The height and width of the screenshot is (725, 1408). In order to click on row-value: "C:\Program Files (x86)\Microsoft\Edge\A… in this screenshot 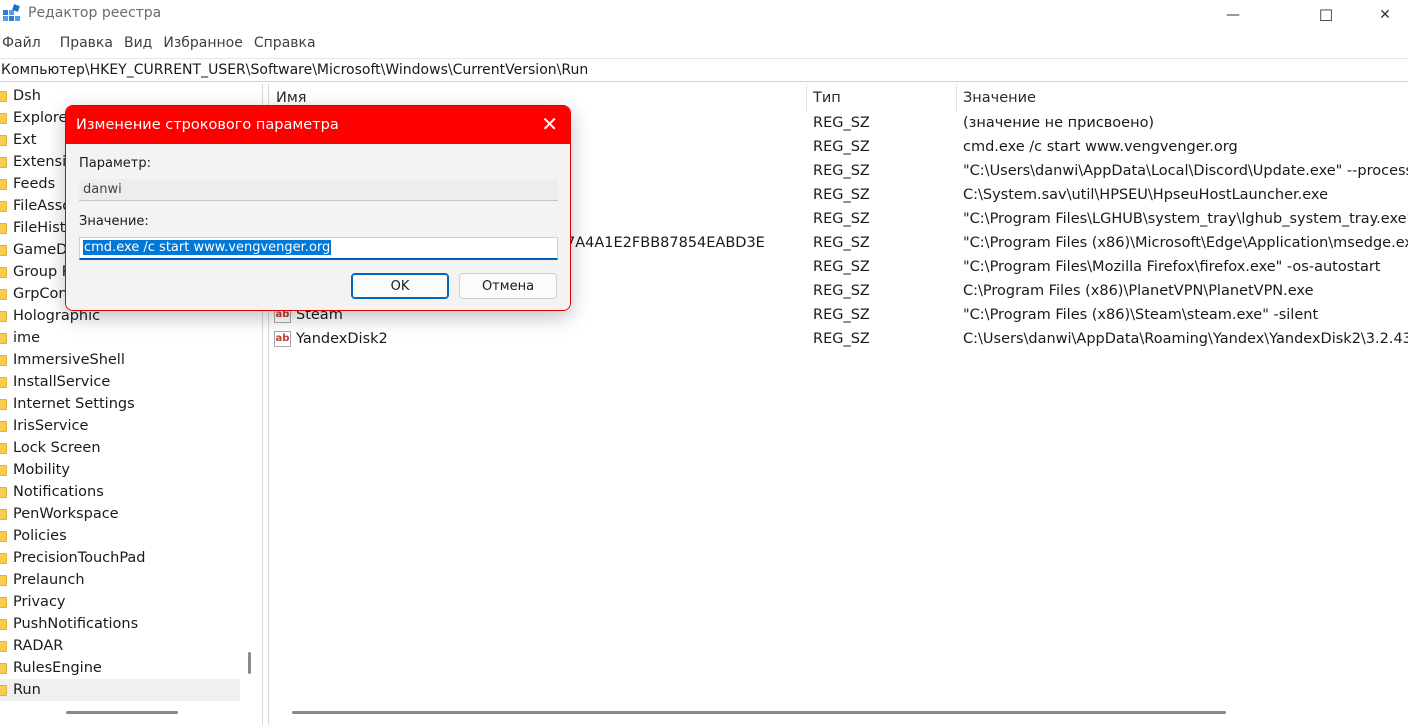, I will do `click(1185, 243)`.